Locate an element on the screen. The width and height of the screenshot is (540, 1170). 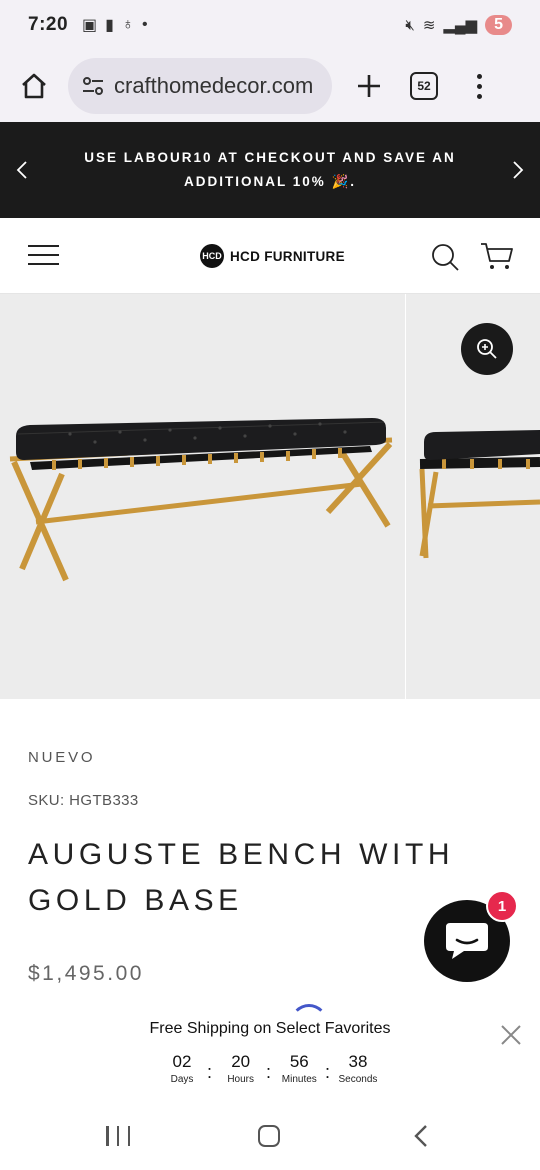
loading-spinner-icon is located at coordinates (309, 1011).